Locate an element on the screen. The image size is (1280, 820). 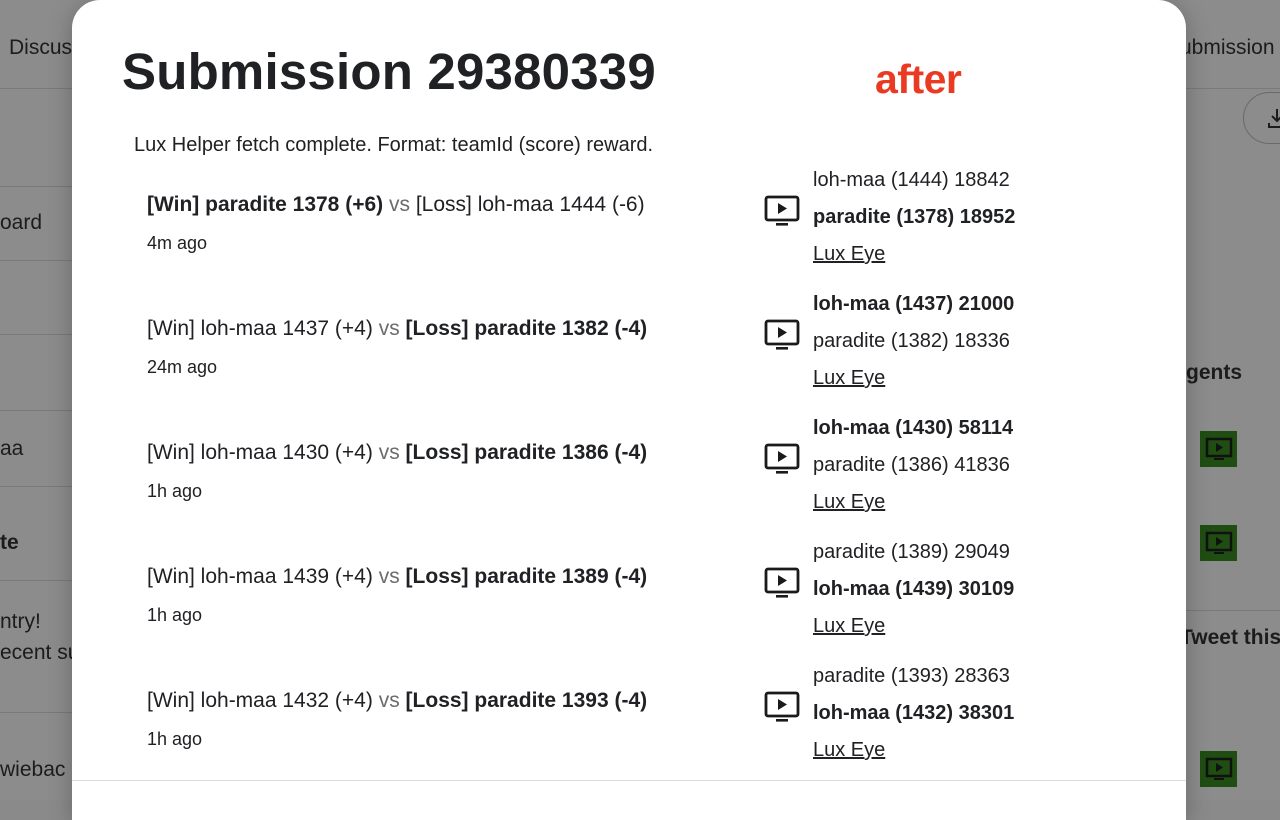
match-winner: [Win] loh-maa 1439 (+4) is located at coordinates (260, 576).